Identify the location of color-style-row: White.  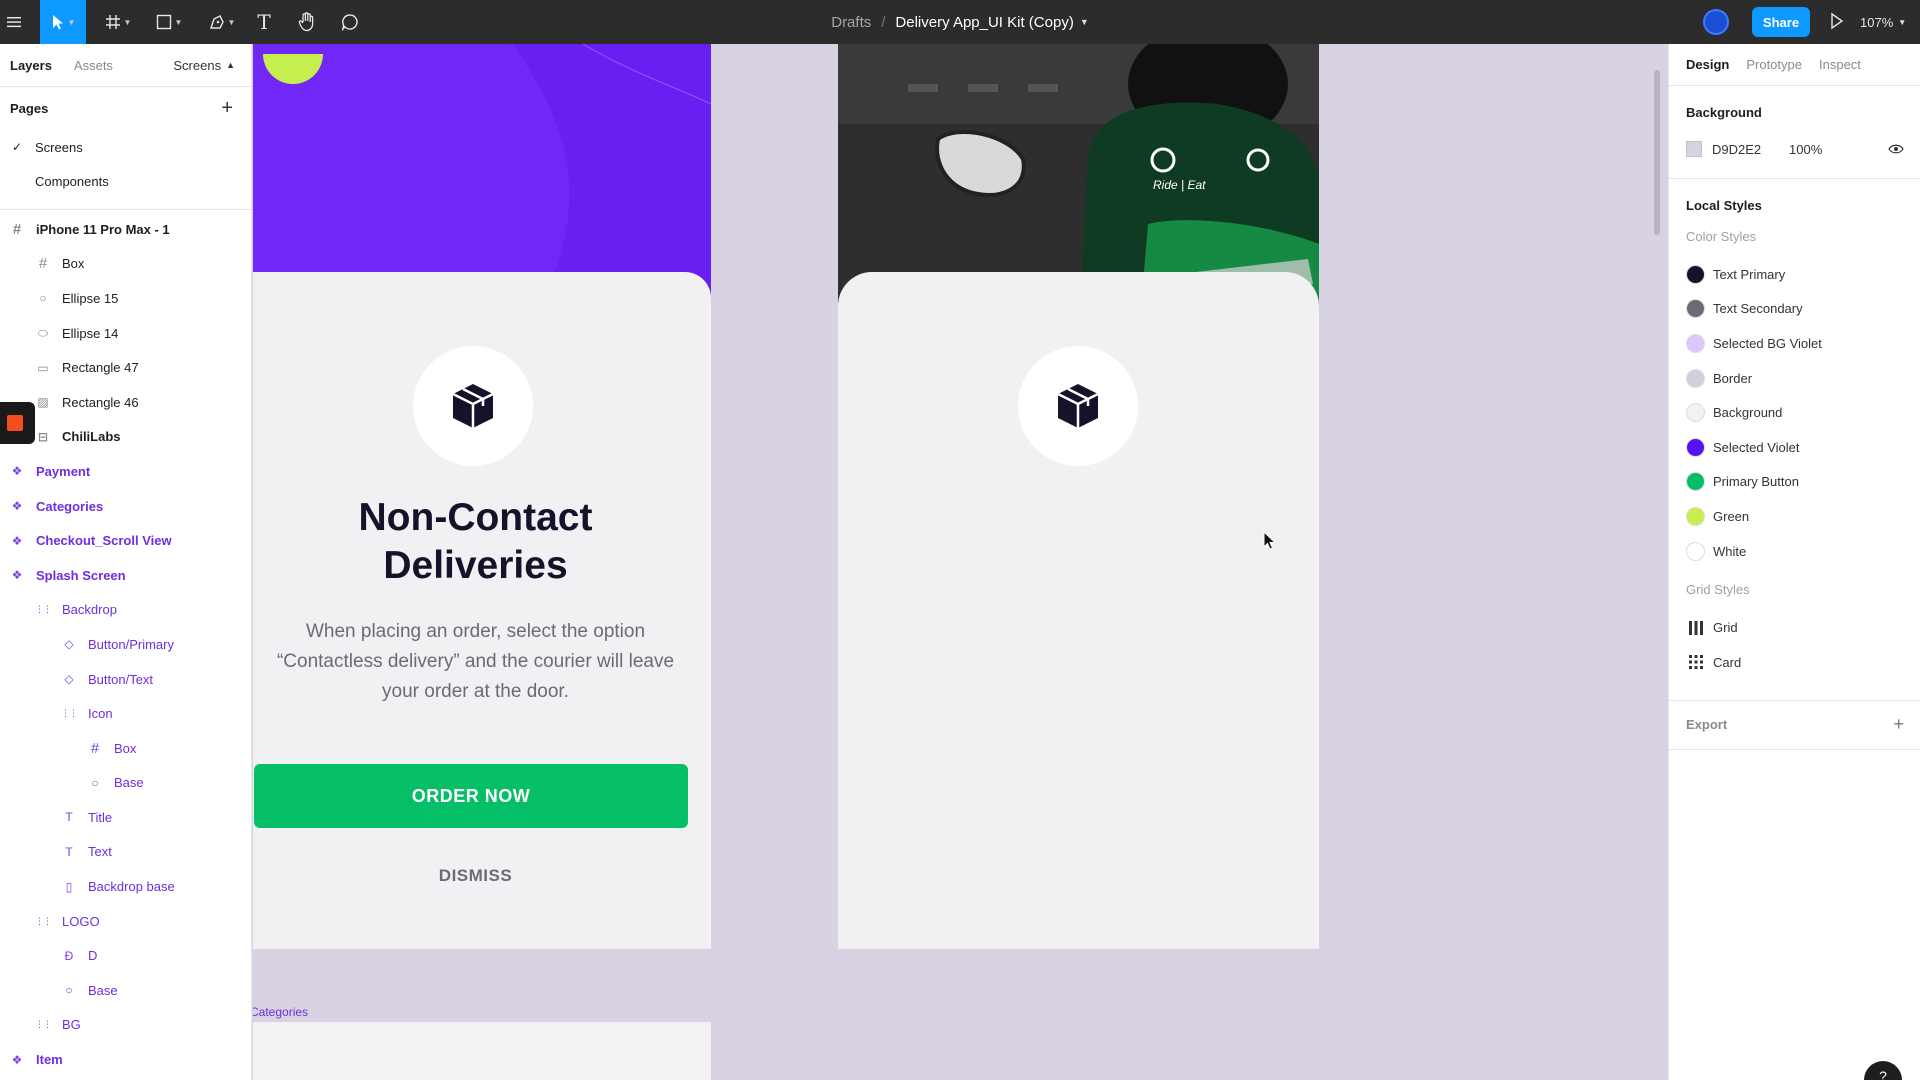
(1794, 551).